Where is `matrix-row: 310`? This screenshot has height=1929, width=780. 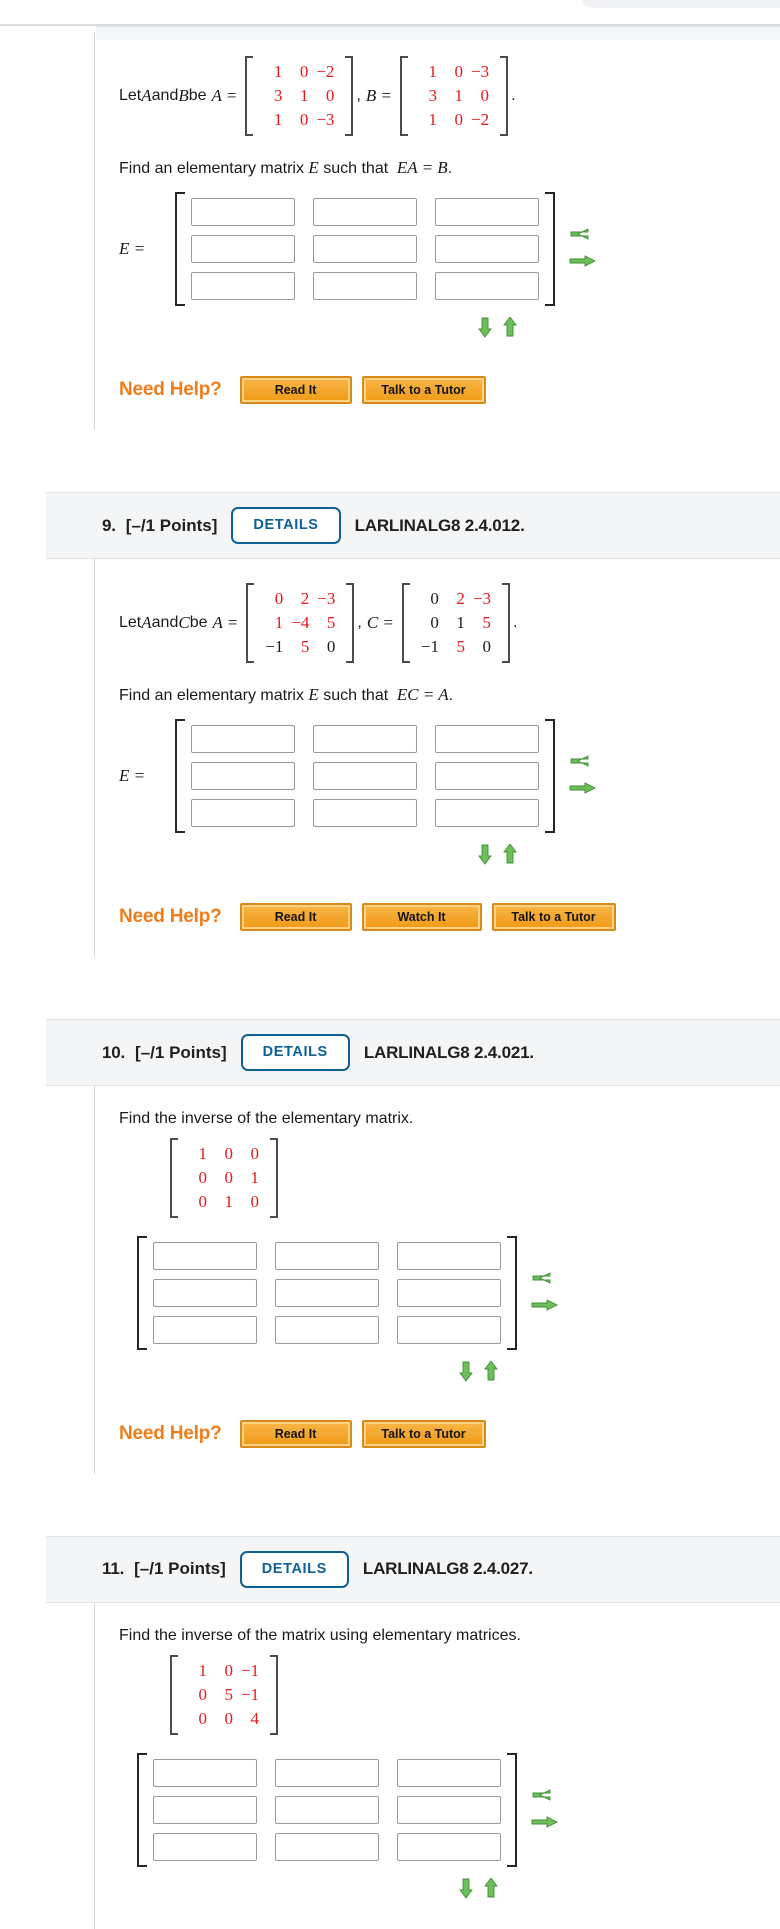
matrix-row: 310 is located at coordinates (454, 96).